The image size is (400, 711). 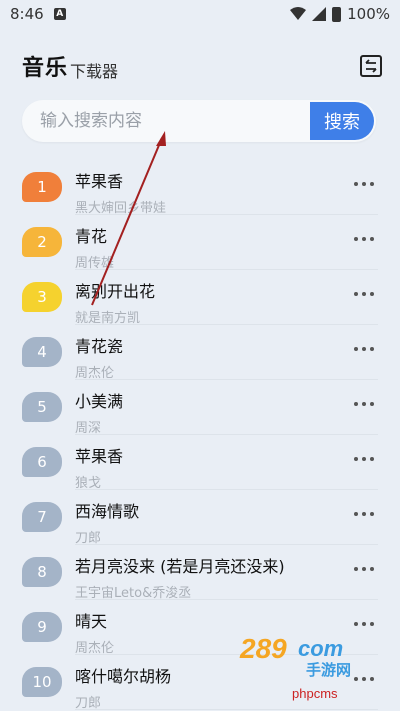 I want to click on song-row: 3 离别开出花 就是南方凯, so click(x=200, y=298).